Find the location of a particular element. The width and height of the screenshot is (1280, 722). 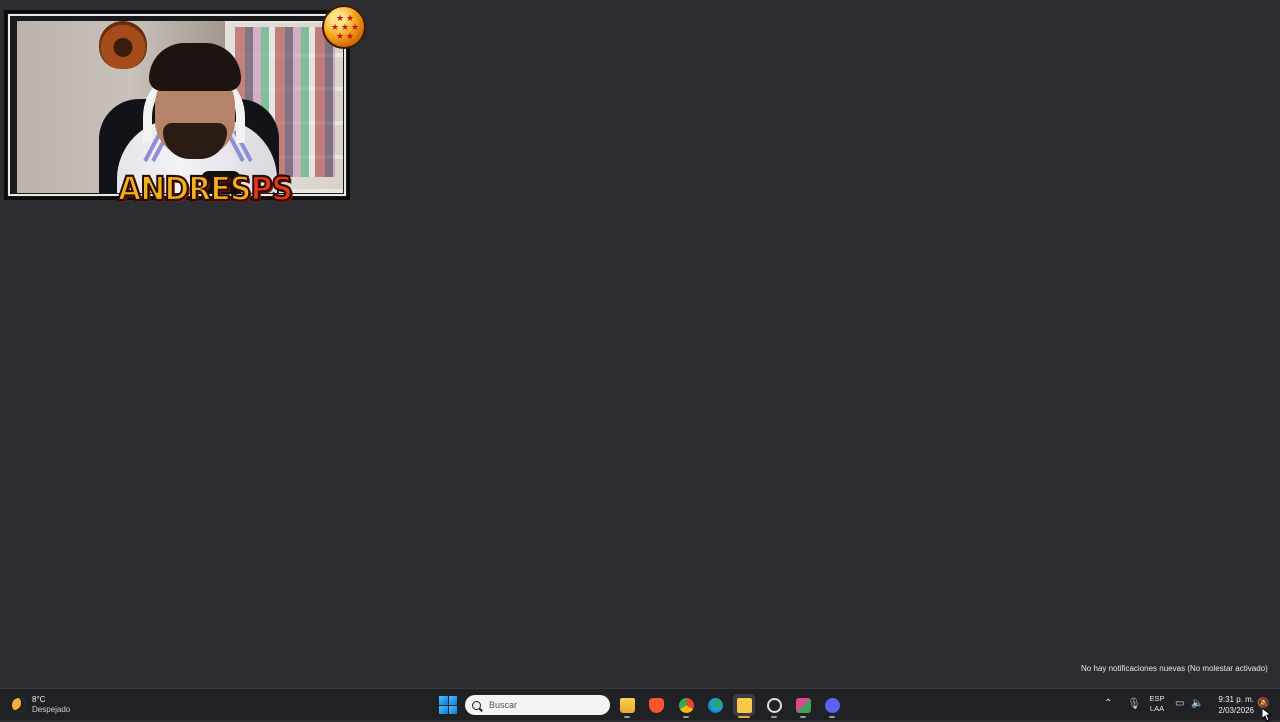

obs-icon is located at coordinates (774, 705).